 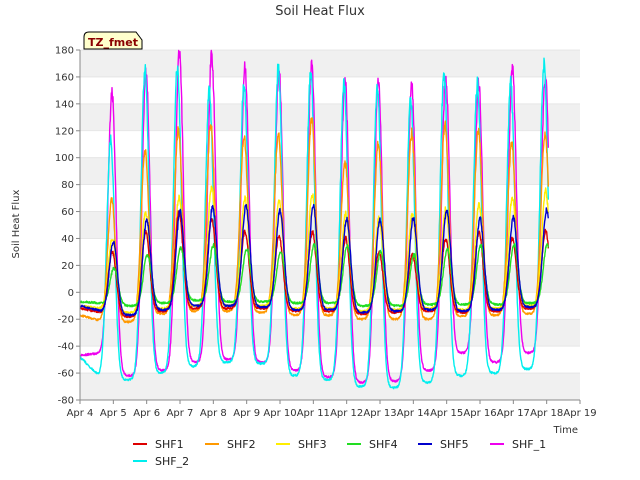 I want to click on y-tick-label: 40, so click(x=67, y=239).